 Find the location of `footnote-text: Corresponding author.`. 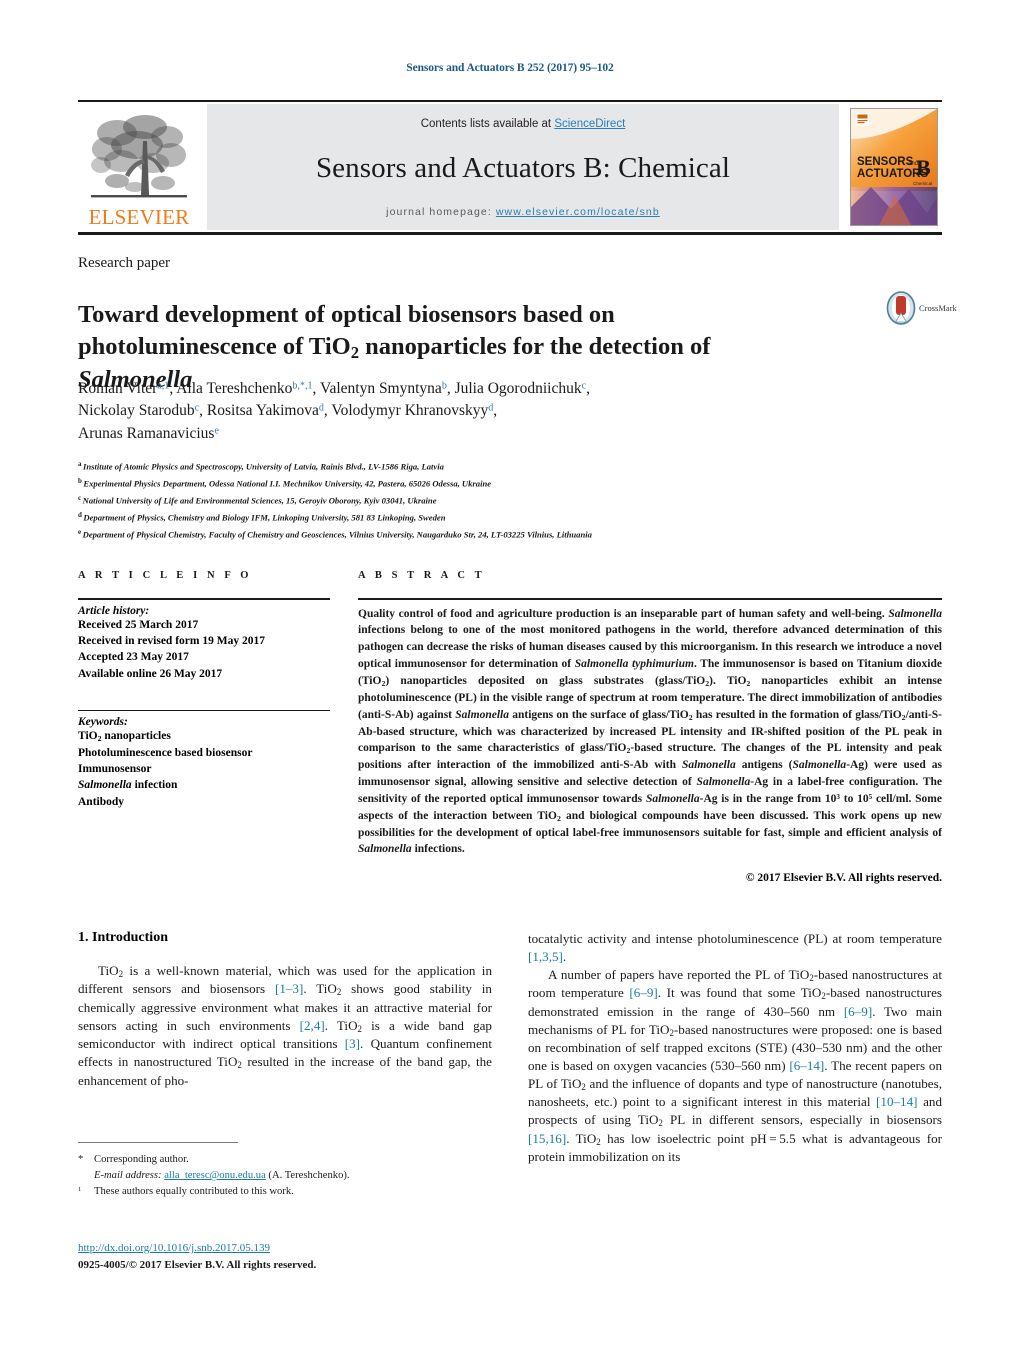

footnote-text: Corresponding author. is located at coordinates (141, 1159).